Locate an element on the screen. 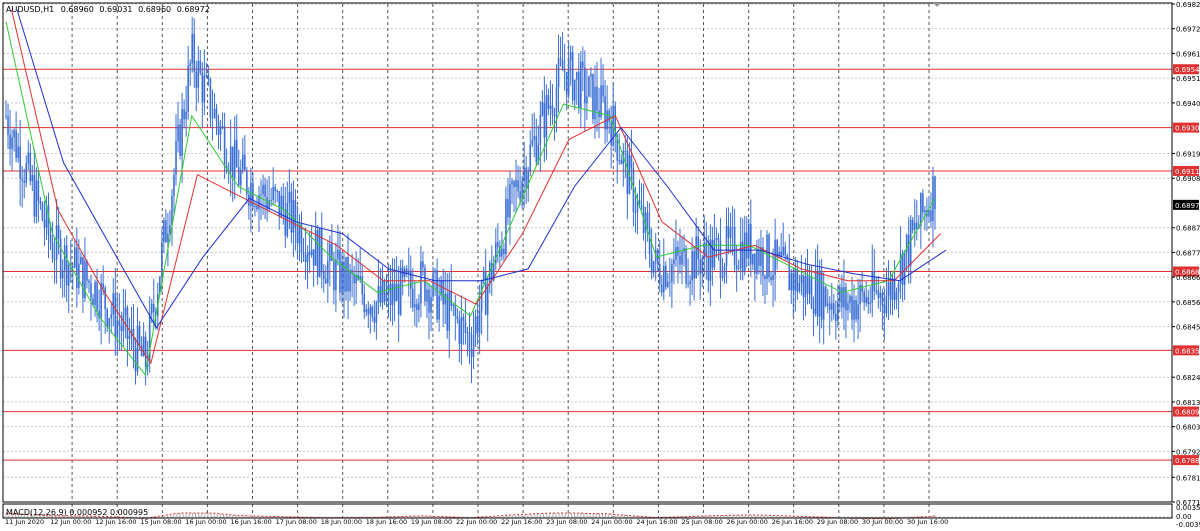  level-badge-label: 0.68094 is located at coordinates (1187, 413).